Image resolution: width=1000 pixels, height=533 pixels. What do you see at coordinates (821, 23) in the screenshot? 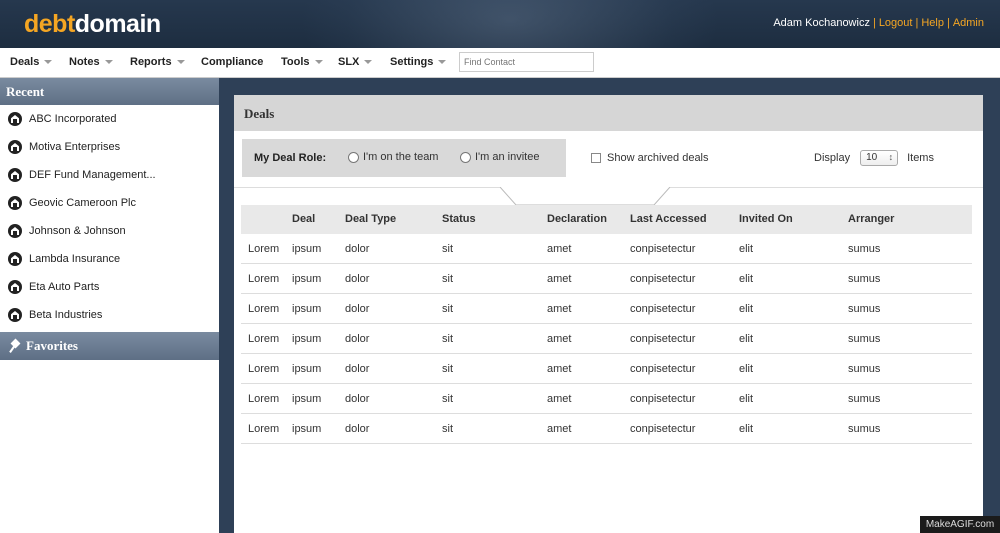
I see `user-name: Adam Kochanowicz` at bounding box center [821, 23].